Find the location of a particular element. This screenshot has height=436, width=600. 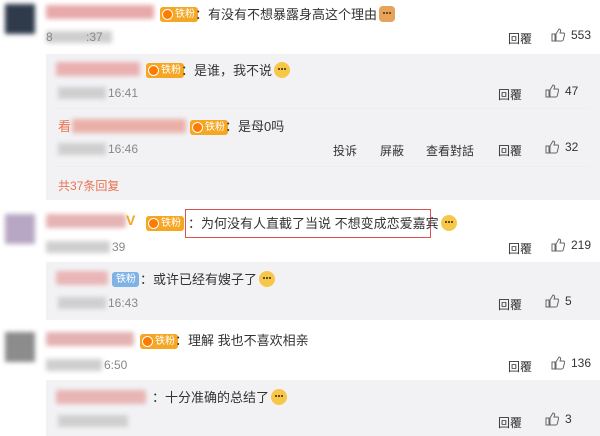

view-conversation-button: 查看對話 is located at coordinates (450, 150).